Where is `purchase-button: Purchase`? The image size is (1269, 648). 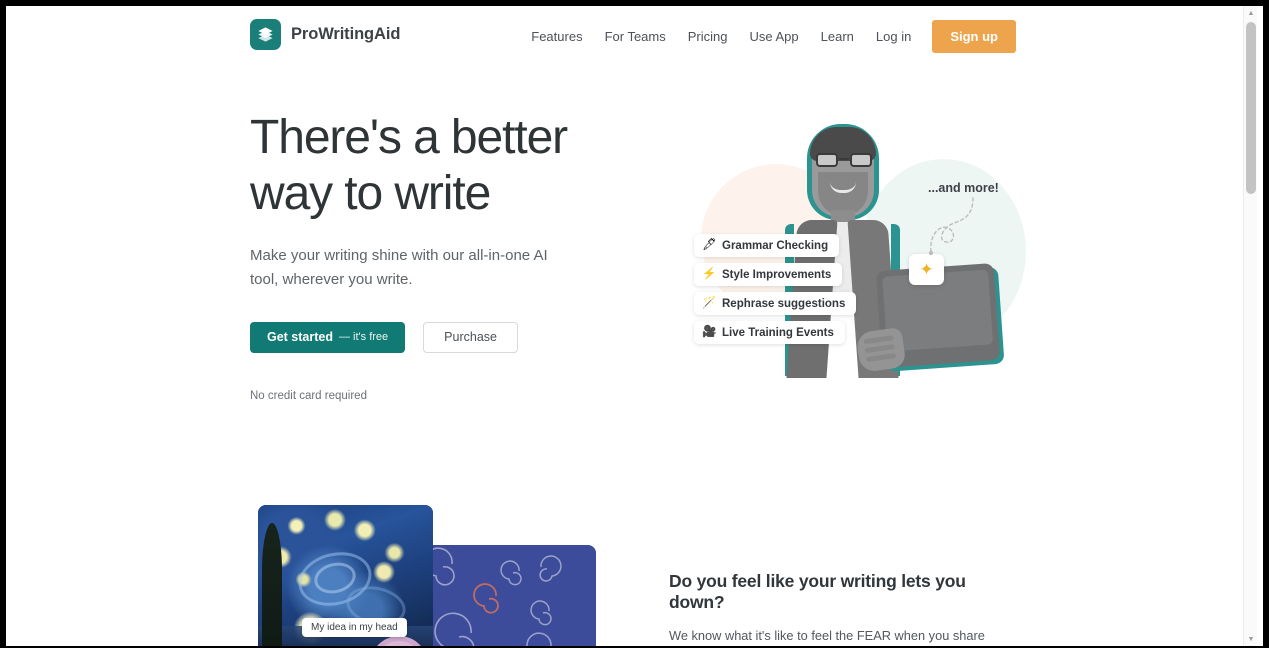
purchase-button: Purchase is located at coordinates (470, 337).